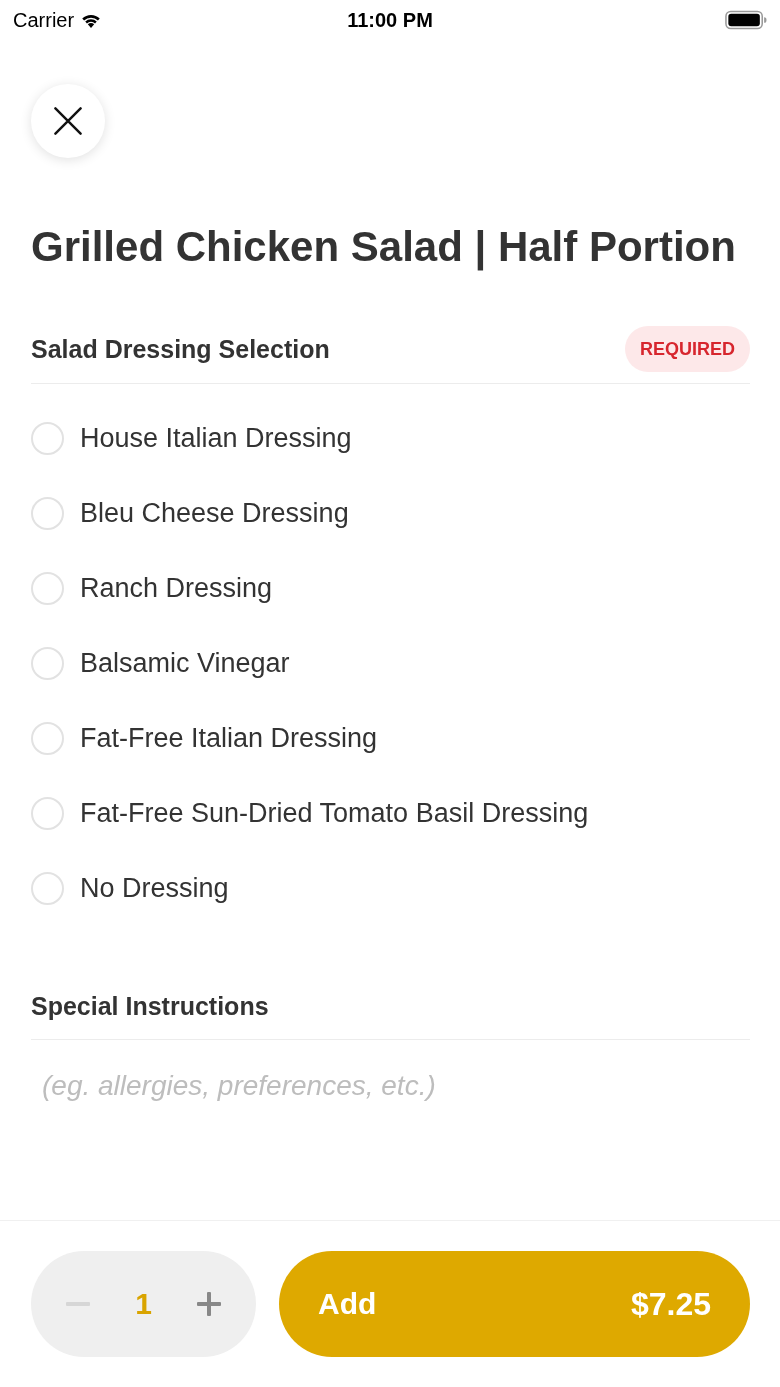 The height and width of the screenshot is (1387, 780). Describe the element at coordinates (229, 738) in the screenshot. I see `option-label: Fat-Free Italian Dressing` at that location.